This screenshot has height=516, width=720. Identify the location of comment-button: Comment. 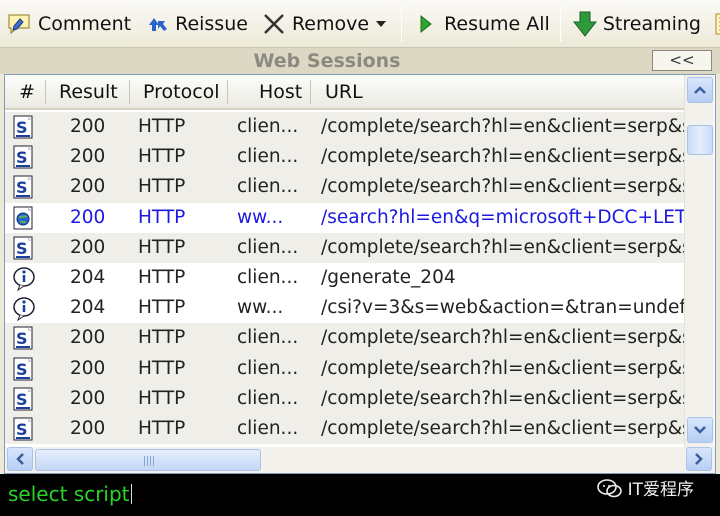
(68, 24).